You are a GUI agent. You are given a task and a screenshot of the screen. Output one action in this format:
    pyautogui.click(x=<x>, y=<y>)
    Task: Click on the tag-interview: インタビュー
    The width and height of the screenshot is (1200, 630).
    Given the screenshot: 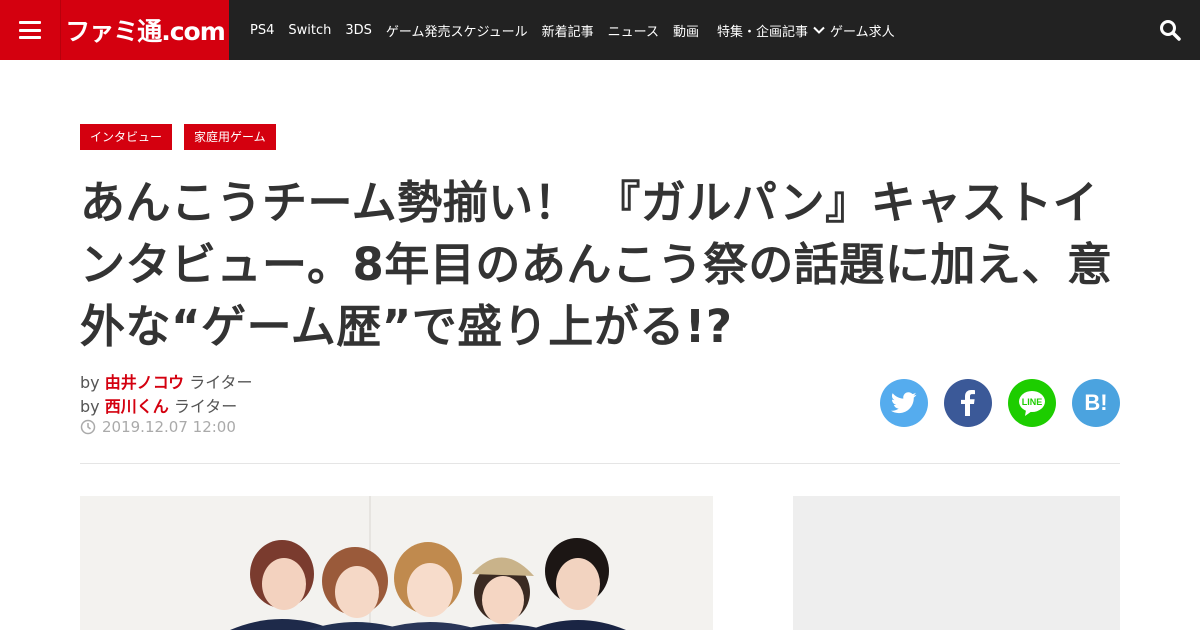 What is the action you would take?
    pyautogui.click(x=126, y=137)
    